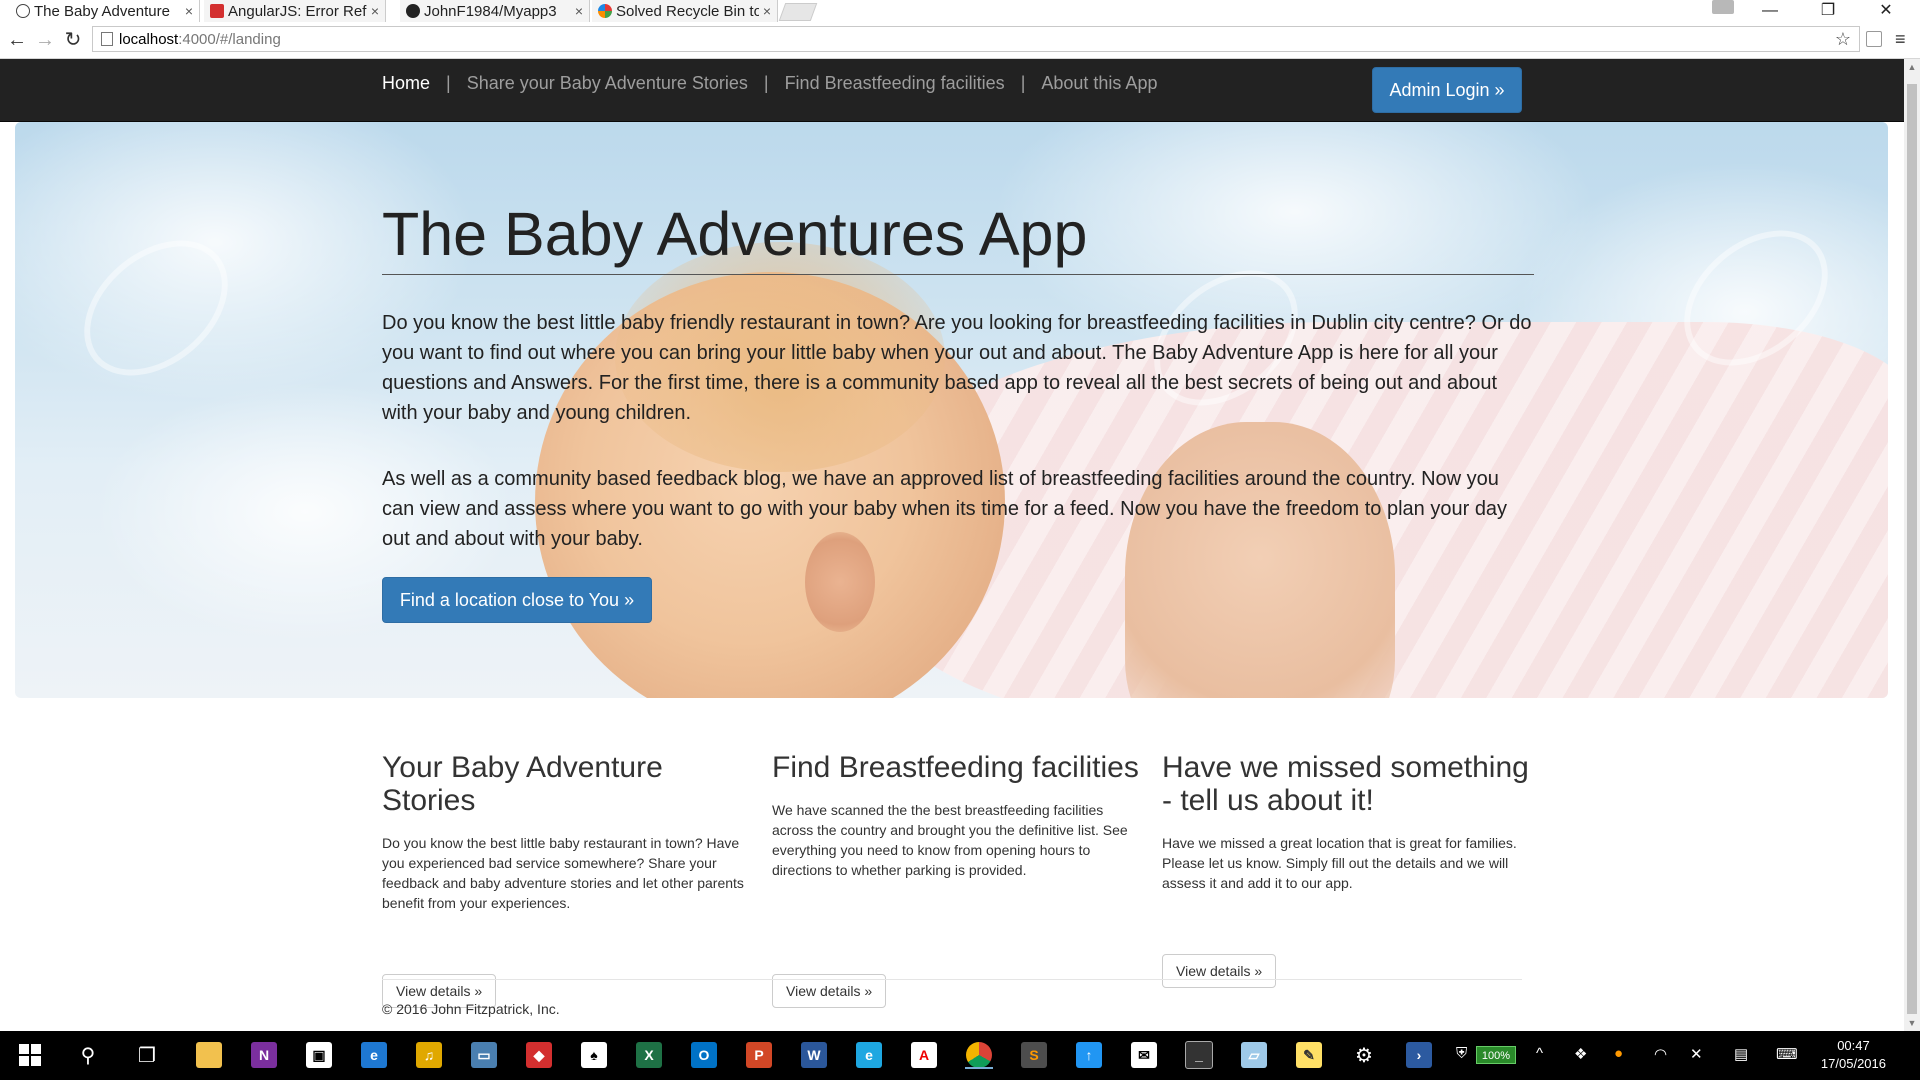  What do you see at coordinates (1034, 1055) in the screenshot?
I see `sublime-icon: S` at bounding box center [1034, 1055].